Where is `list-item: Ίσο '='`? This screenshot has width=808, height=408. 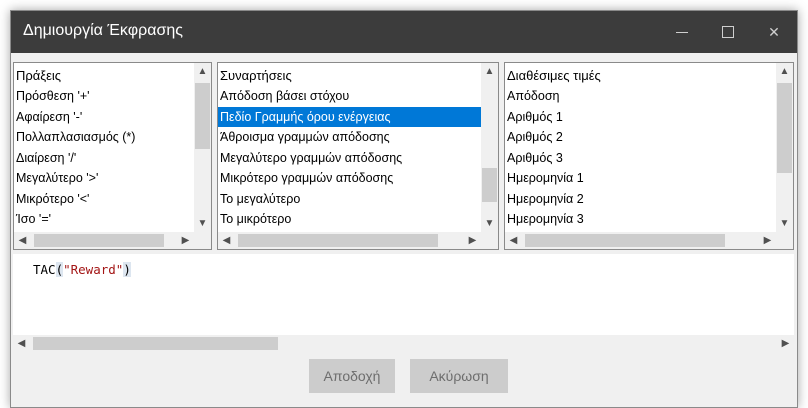 list-item: Ίσο '=' is located at coordinates (104, 219).